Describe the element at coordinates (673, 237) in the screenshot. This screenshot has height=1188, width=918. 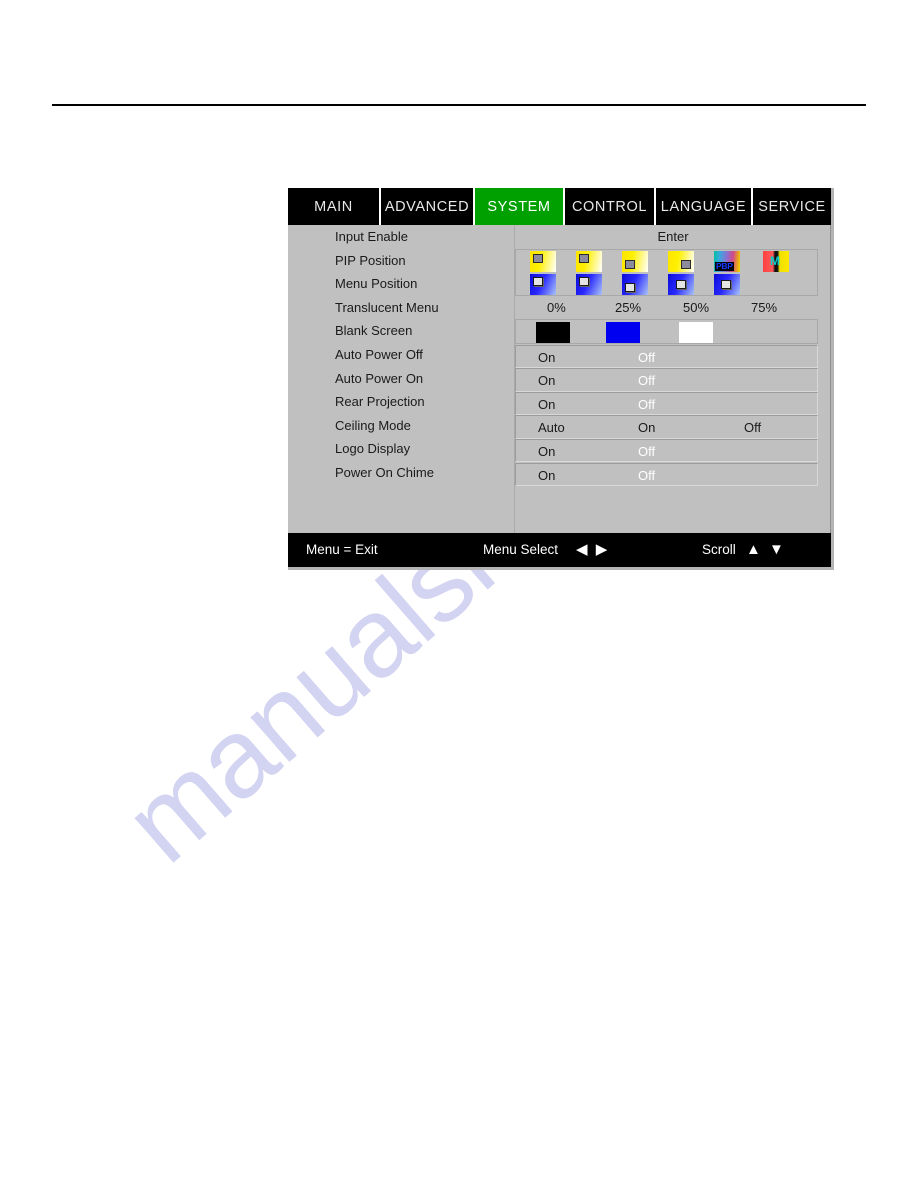
I see `input-enable-value: Enter` at that location.